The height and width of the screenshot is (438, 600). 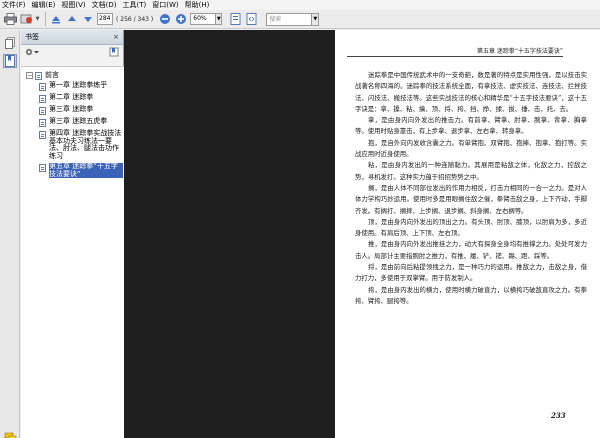 I want to click on bookmarks-header: 书签 ×, so click(x=72, y=37).